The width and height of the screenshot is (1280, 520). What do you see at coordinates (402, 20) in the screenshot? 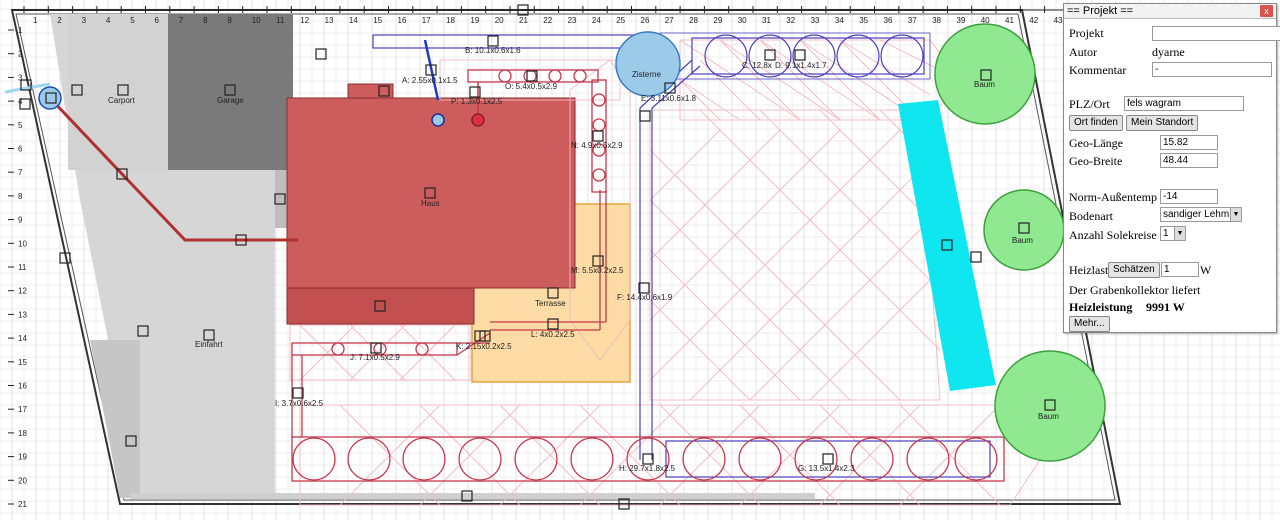
I see `ruler-top-label: 16` at bounding box center [402, 20].